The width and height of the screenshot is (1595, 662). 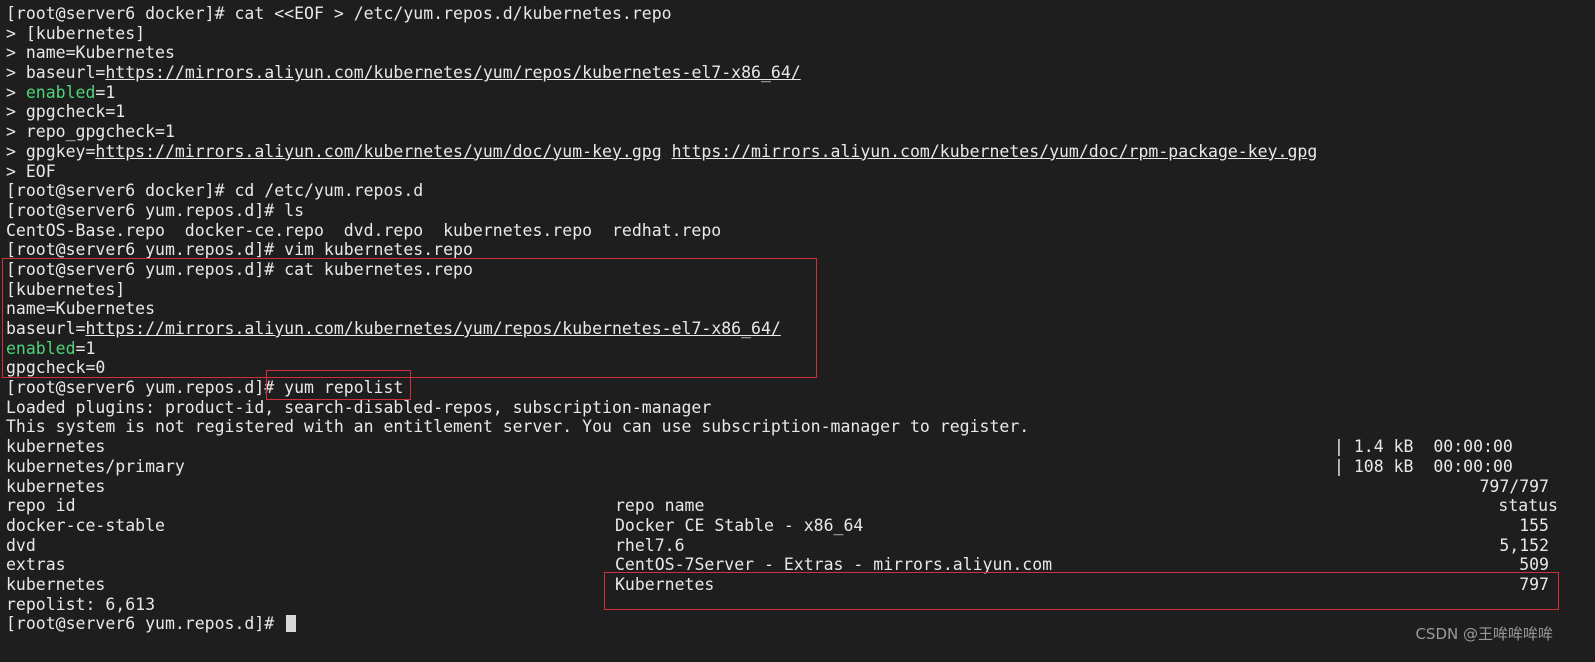 What do you see at coordinates (798, 624) in the screenshot?
I see `line-current-prompt: [root@server6 yum.repos.d]#` at bounding box center [798, 624].